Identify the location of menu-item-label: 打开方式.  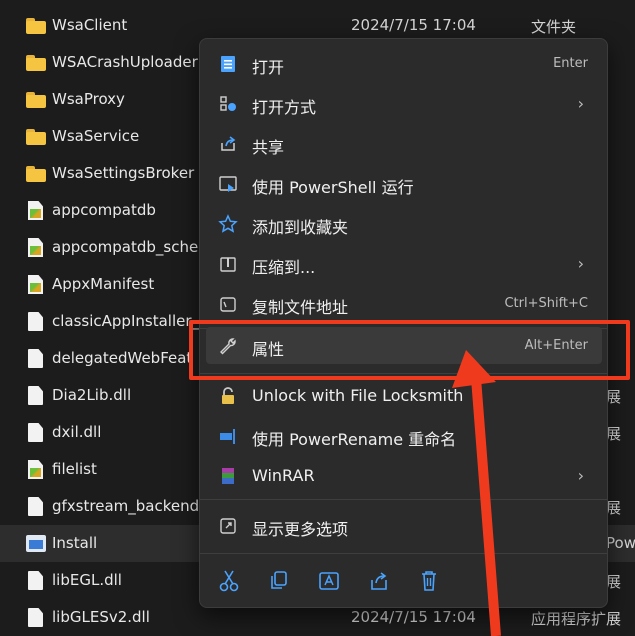
(284, 107).